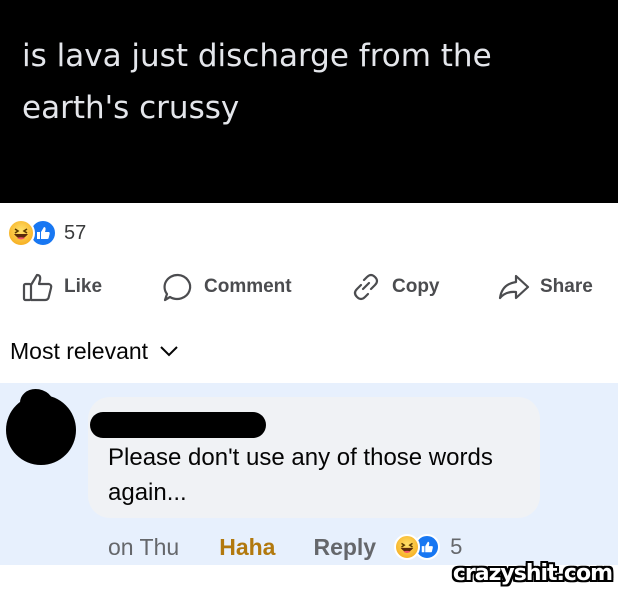 Image resolution: width=618 pixels, height=590 pixels. Describe the element at coordinates (566, 286) in the screenshot. I see `share-label: Share` at that location.